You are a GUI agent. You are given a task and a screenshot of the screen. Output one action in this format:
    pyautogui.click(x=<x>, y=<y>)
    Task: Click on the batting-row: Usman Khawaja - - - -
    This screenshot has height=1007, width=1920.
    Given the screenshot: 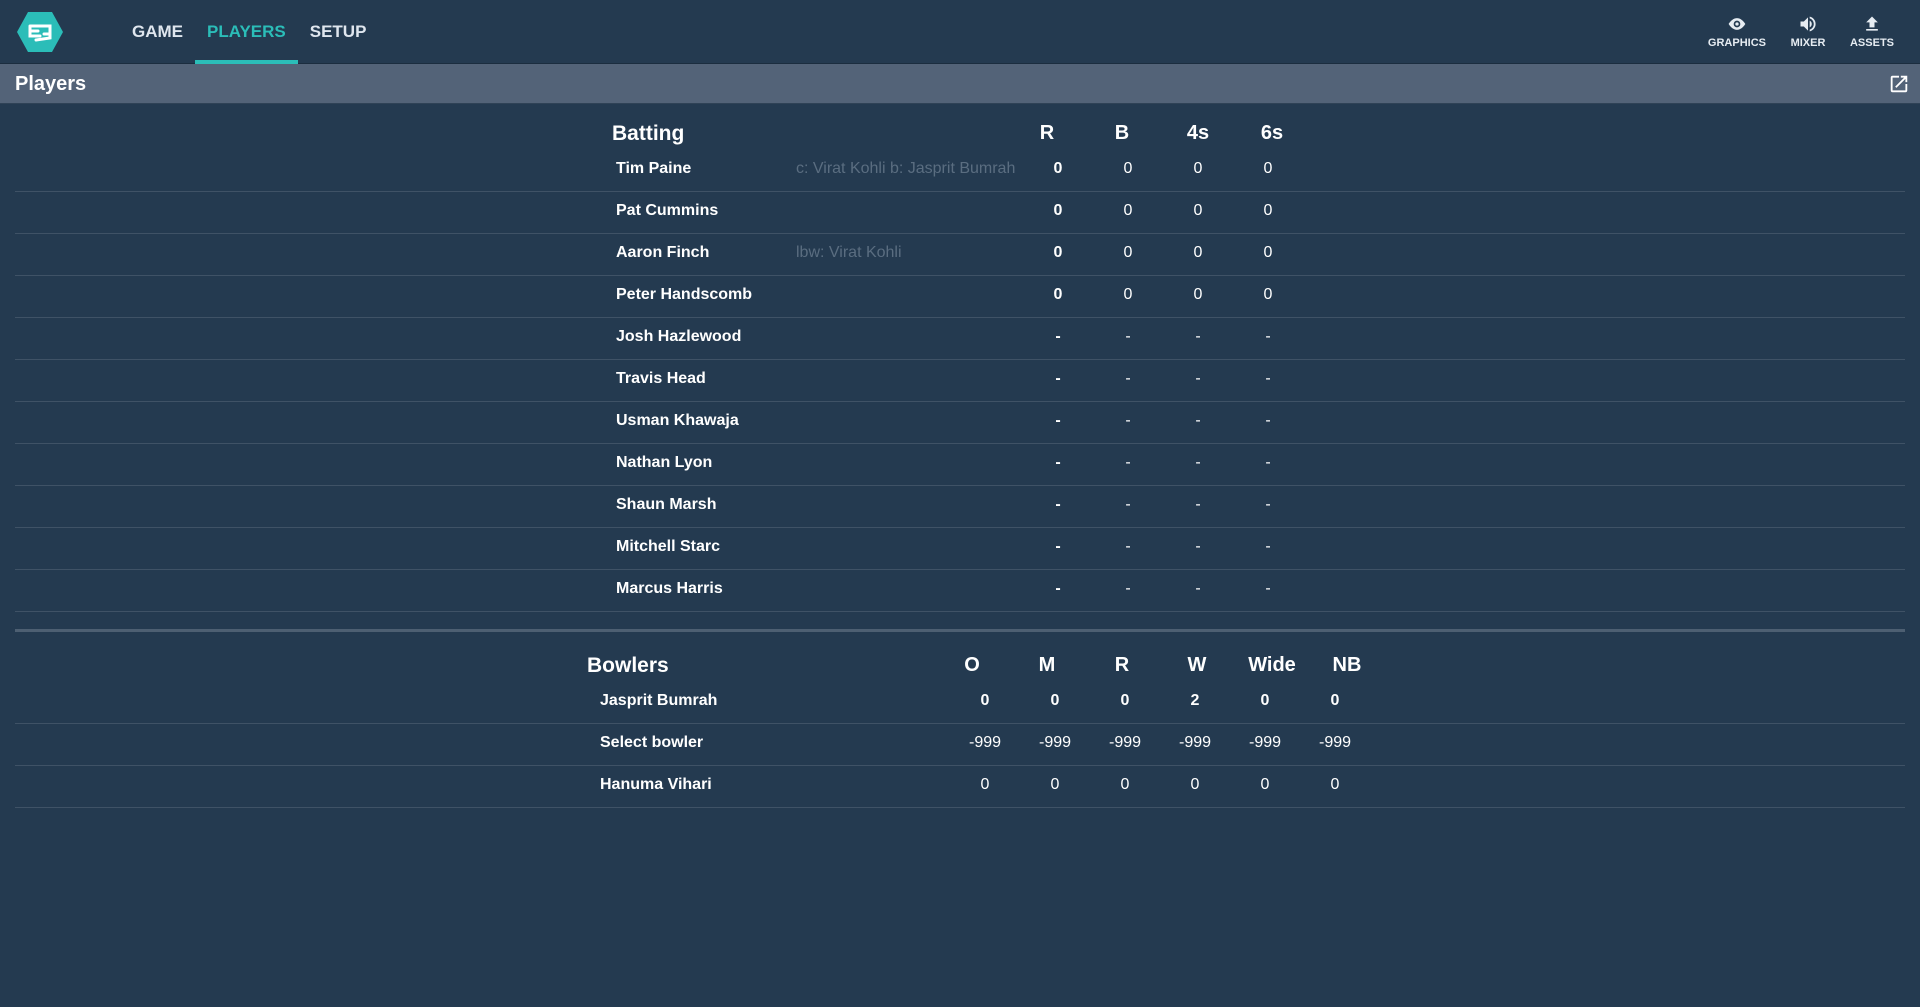 What is the action you would take?
    pyautogui.click(x=960, y=423)
    